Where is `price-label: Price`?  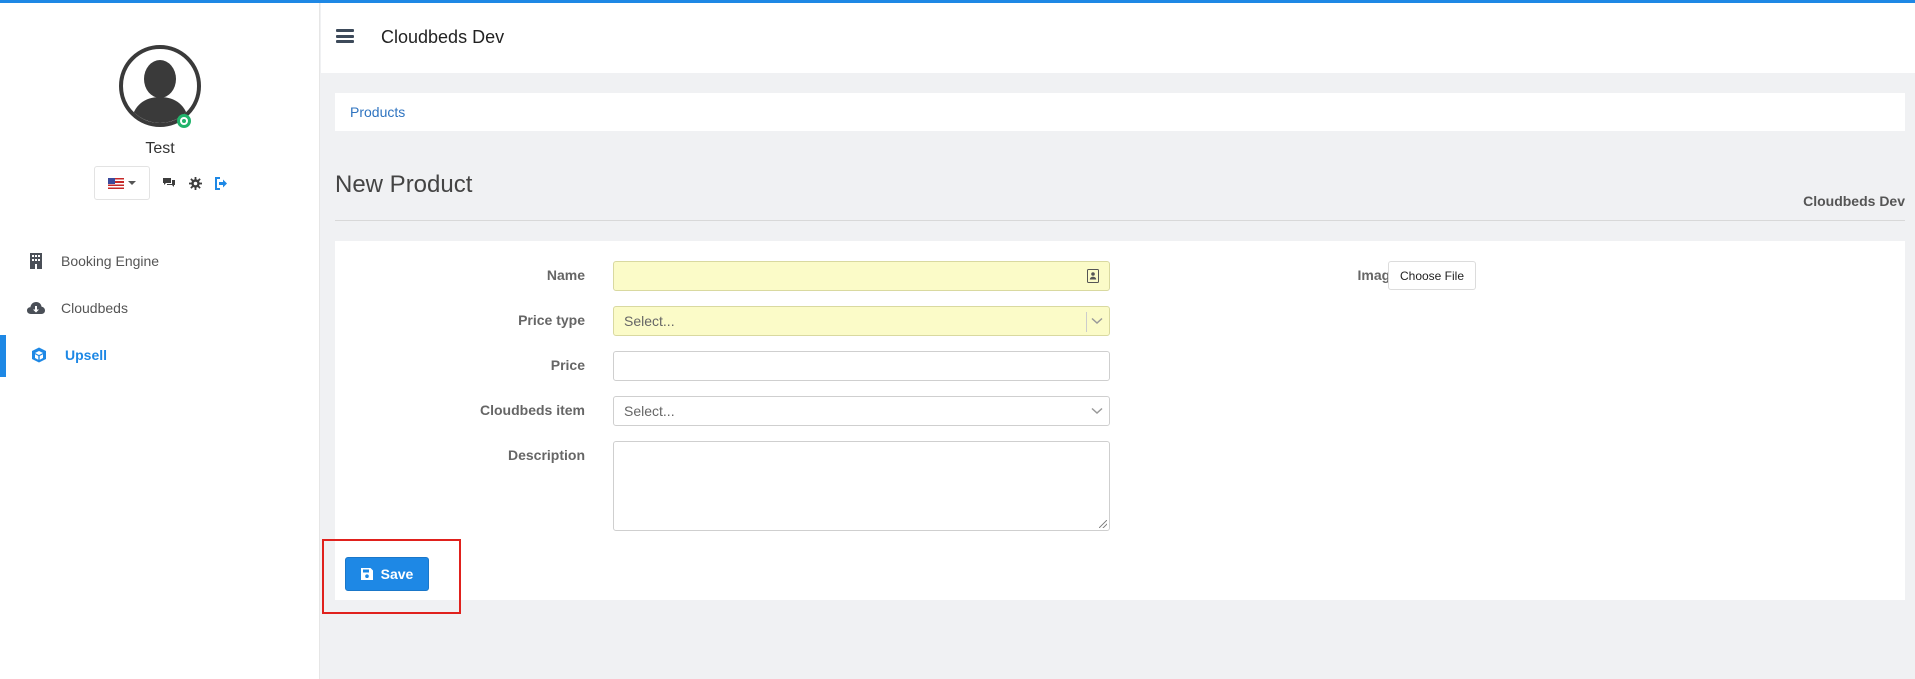
price-label: Price is located at coordinates (567, 365).